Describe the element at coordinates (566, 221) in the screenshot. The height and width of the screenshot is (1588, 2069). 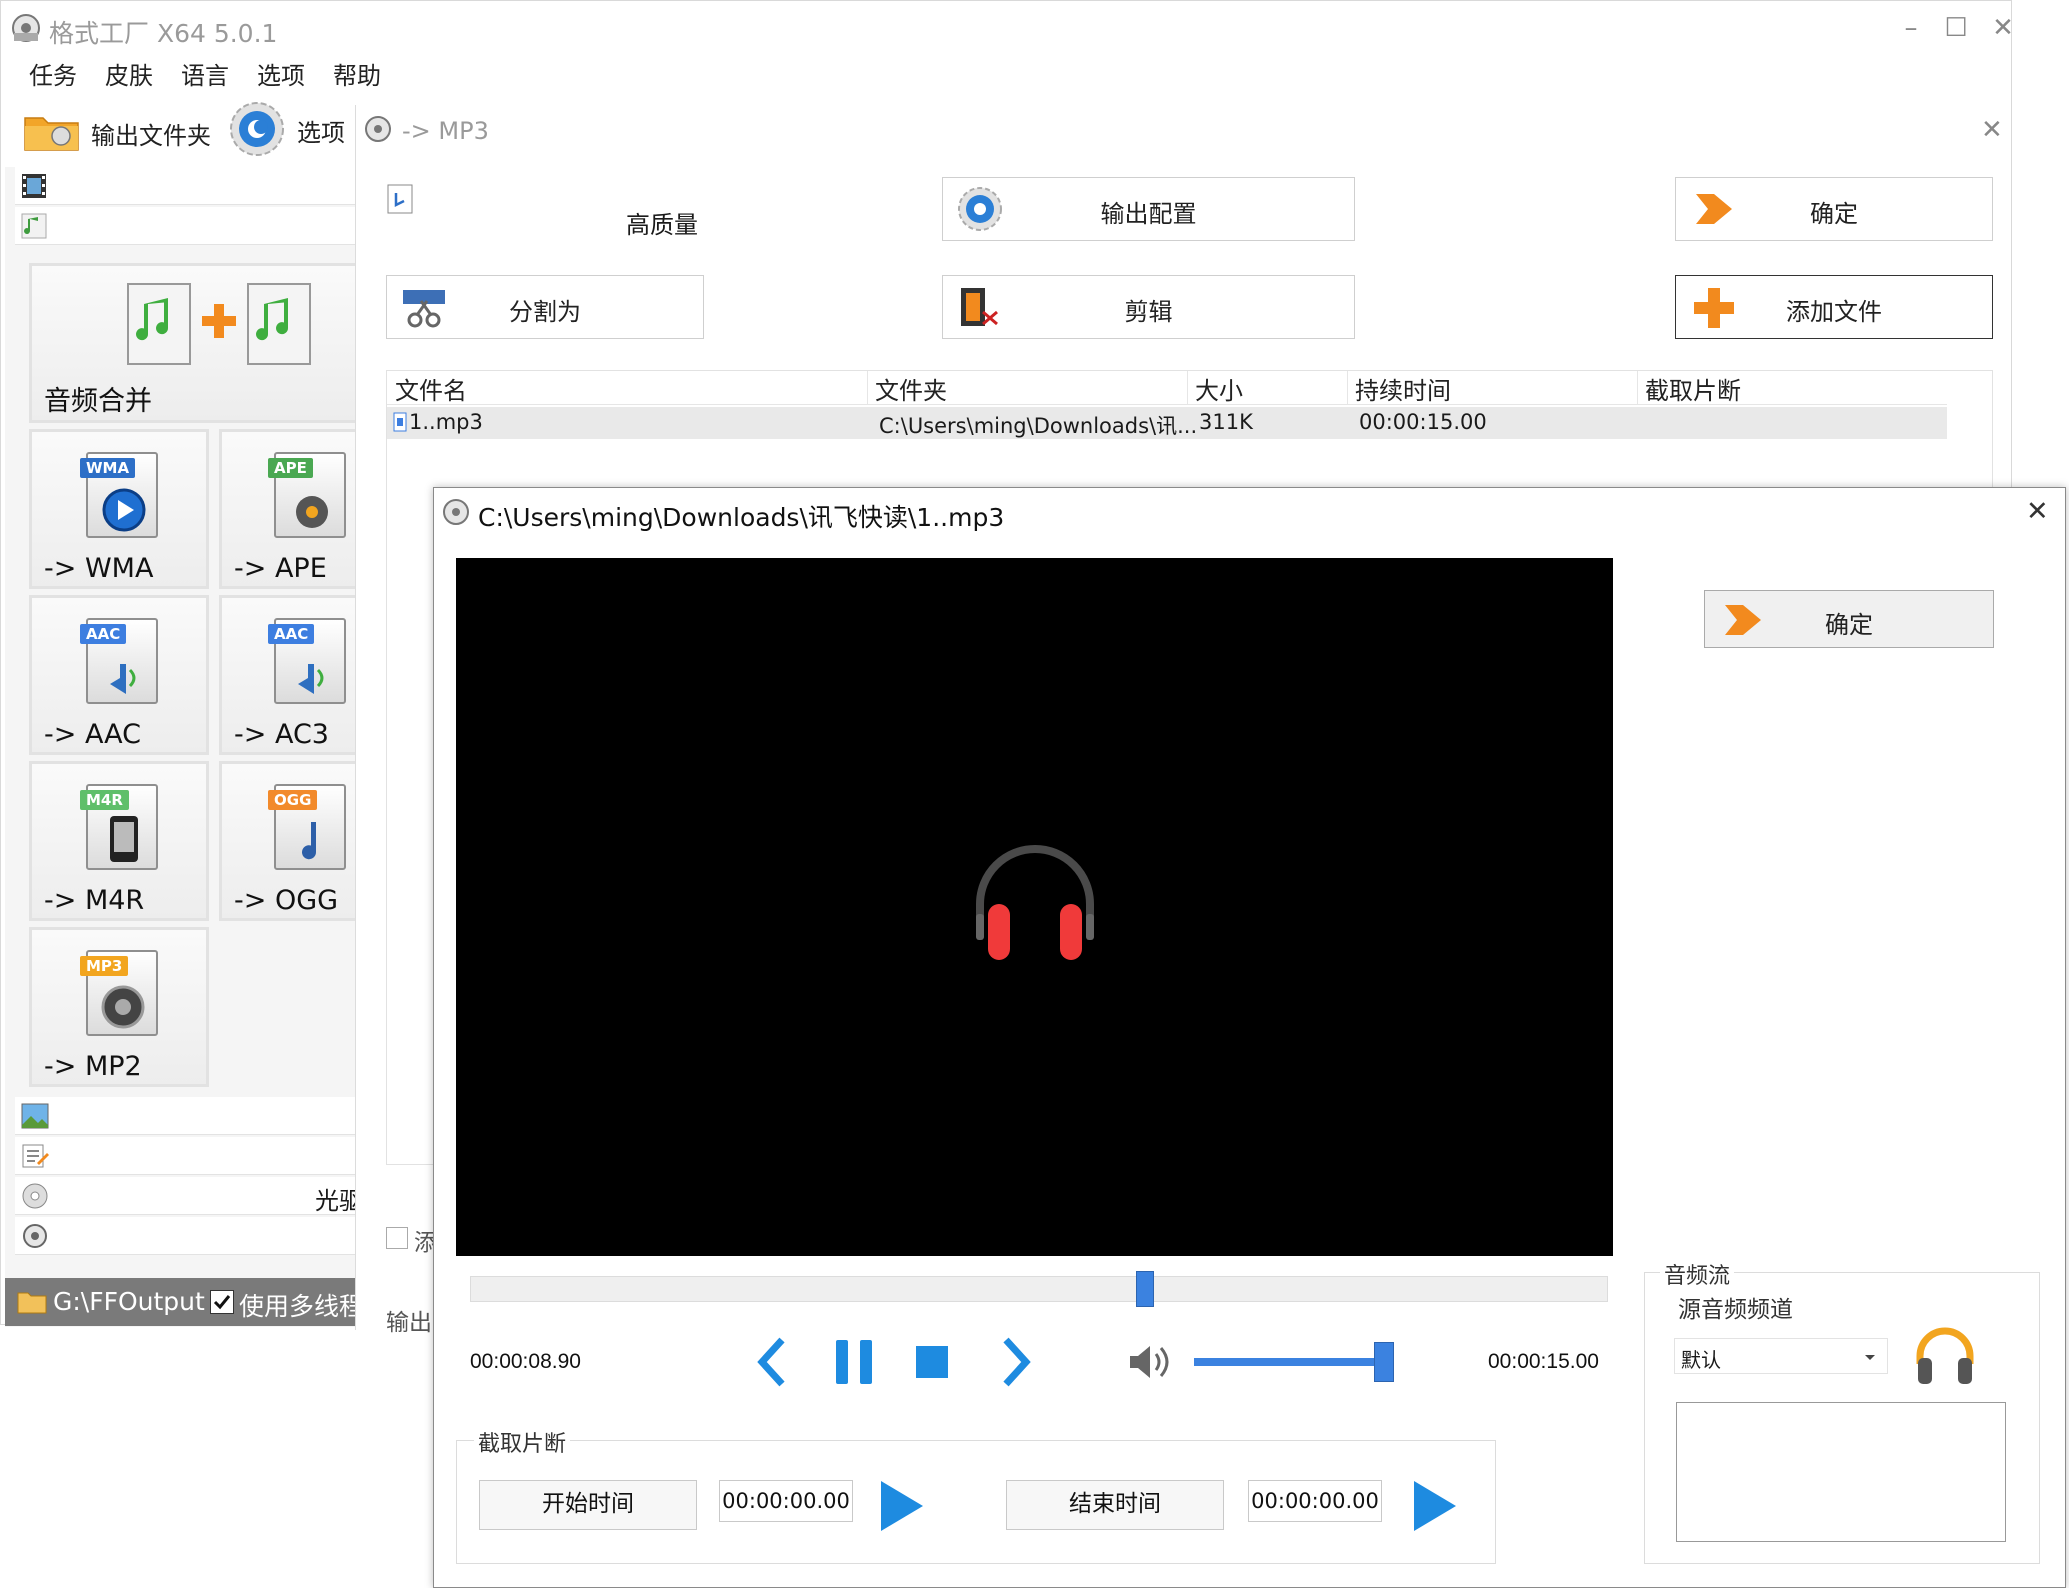
I see `quality-selector: 高质量` at that location.